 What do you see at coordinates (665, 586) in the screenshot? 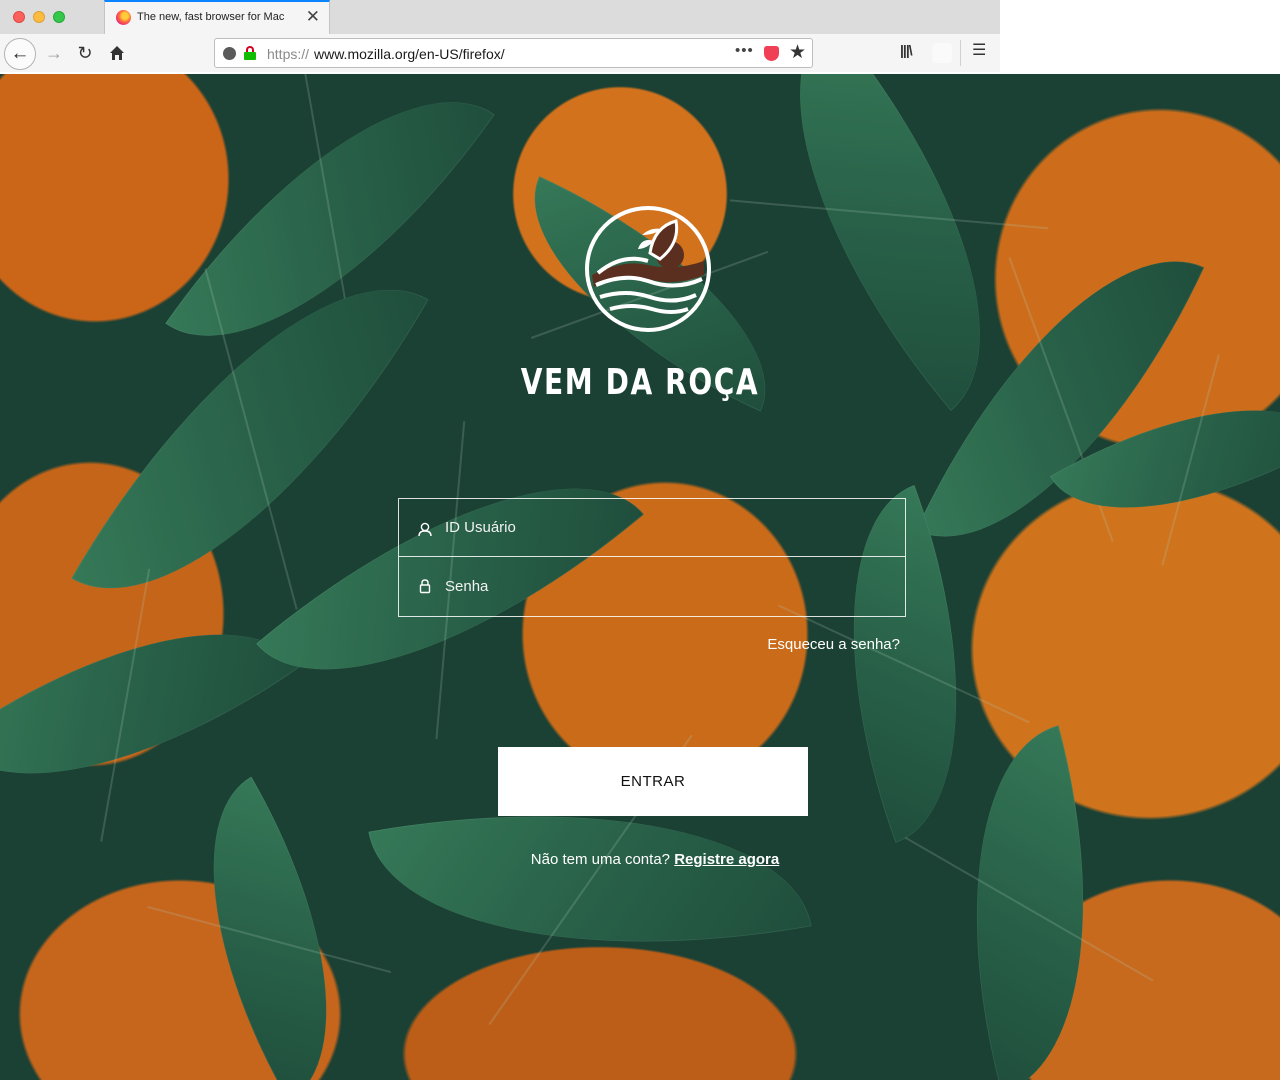
I see `password-input` at bounding box center [665, 586].